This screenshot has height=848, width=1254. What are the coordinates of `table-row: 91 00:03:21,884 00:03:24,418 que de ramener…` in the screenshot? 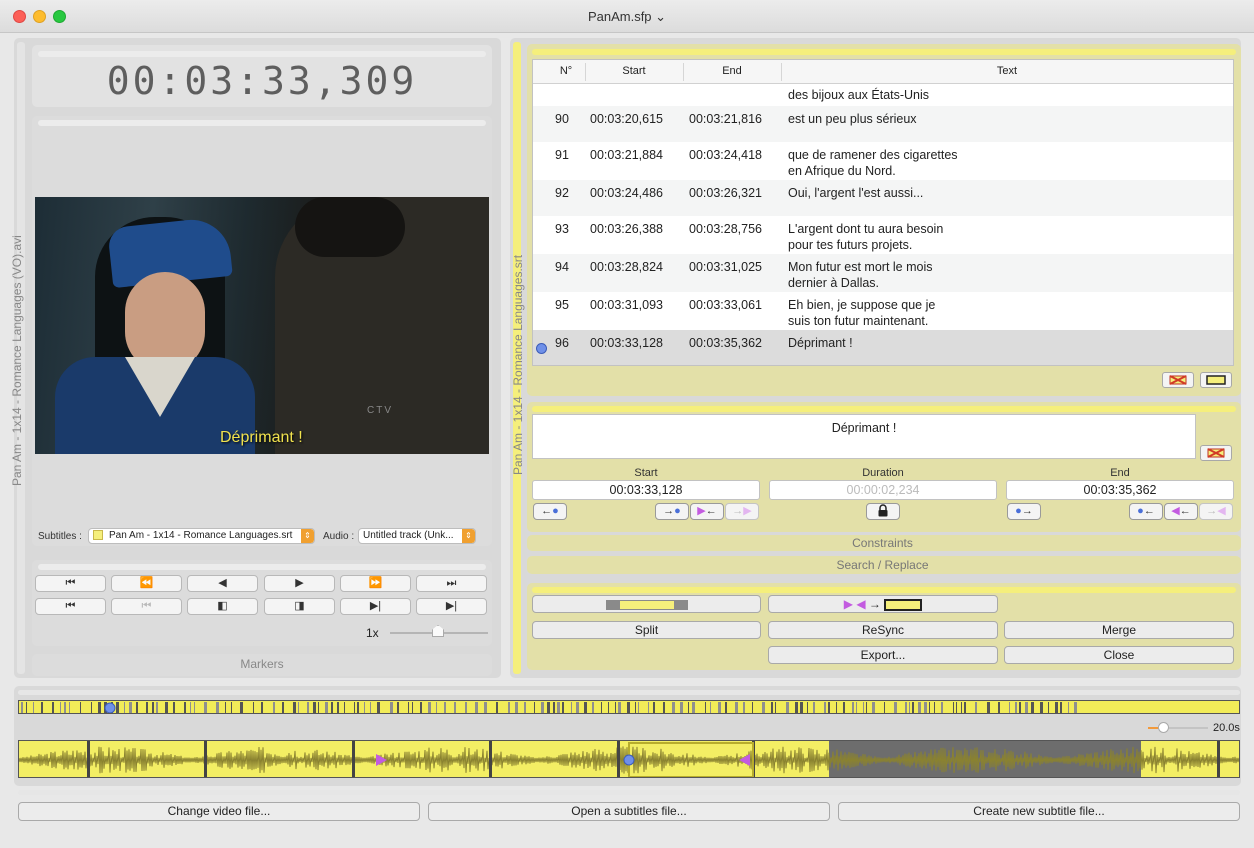 It's located at (883, 161).